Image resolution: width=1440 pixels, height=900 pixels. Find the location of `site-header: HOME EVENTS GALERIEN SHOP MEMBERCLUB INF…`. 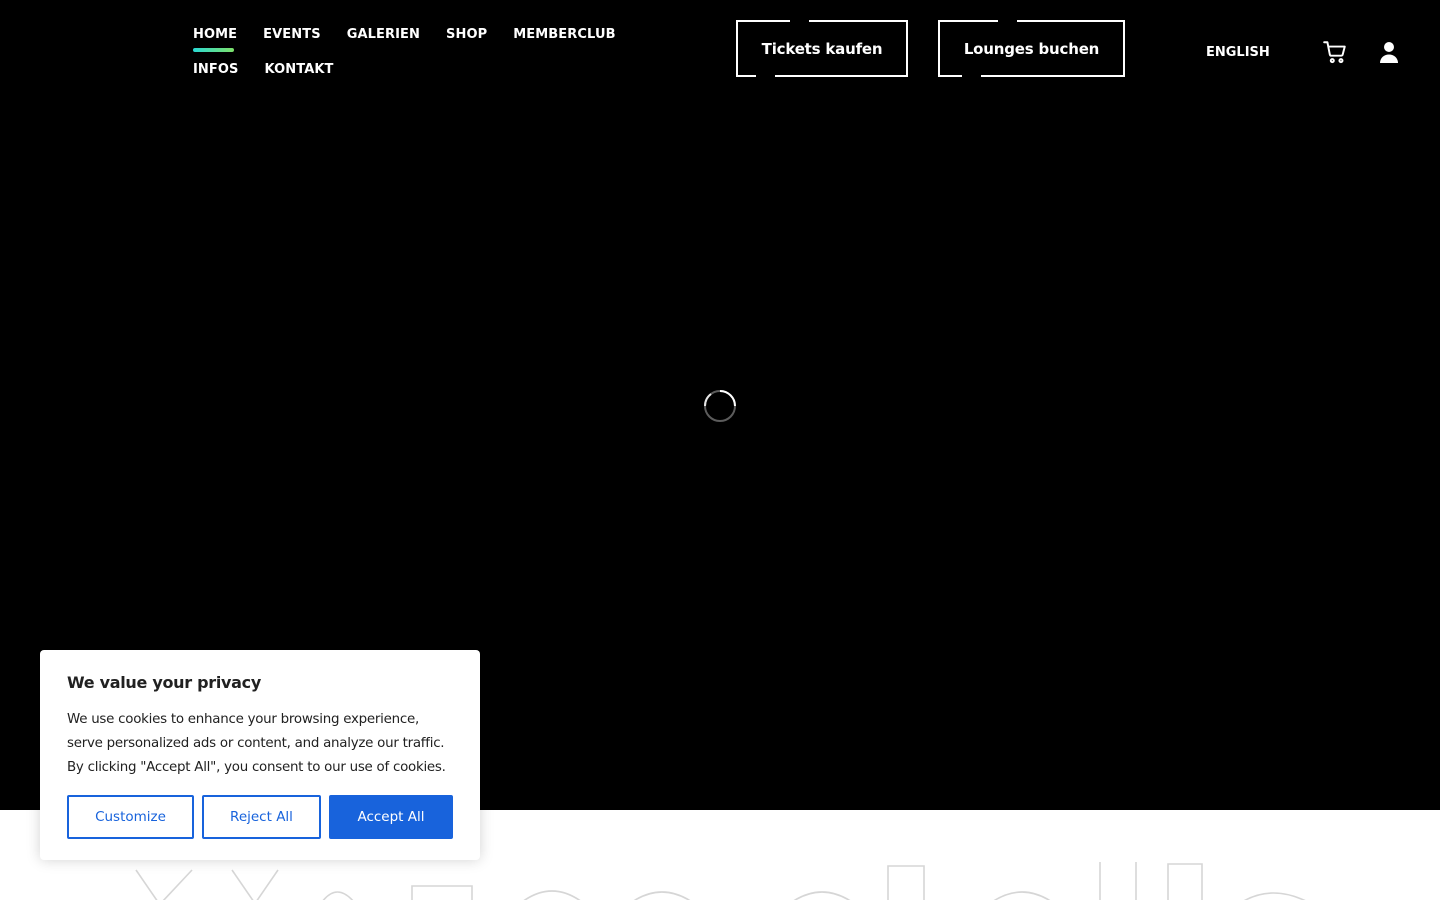

site-header: HOME EVENTS GALERIEN SHOP MEMBERCLUB INF… is located at coordinates (720, 50).